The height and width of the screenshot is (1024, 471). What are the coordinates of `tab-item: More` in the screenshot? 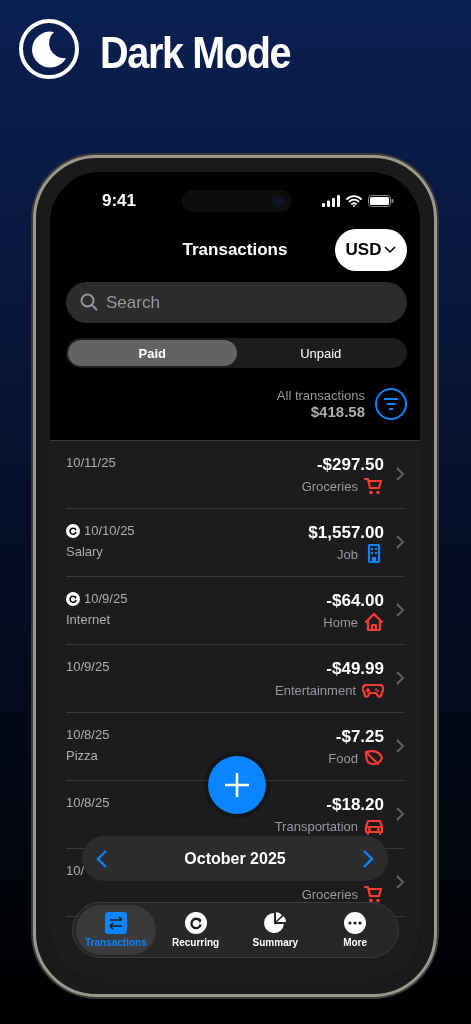 It's located at (355, 930).